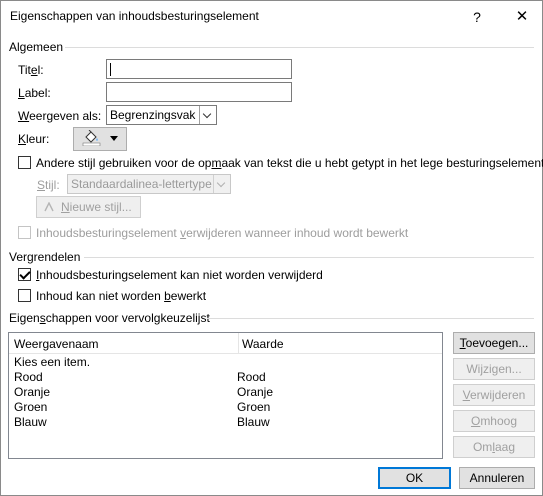 The width and height of the screenshot is (543, 496). What do you see at coordinates (494, 395) in the screenshot?
I see `remove-item-button: Verwijderen` at bounding box center [494, 395].